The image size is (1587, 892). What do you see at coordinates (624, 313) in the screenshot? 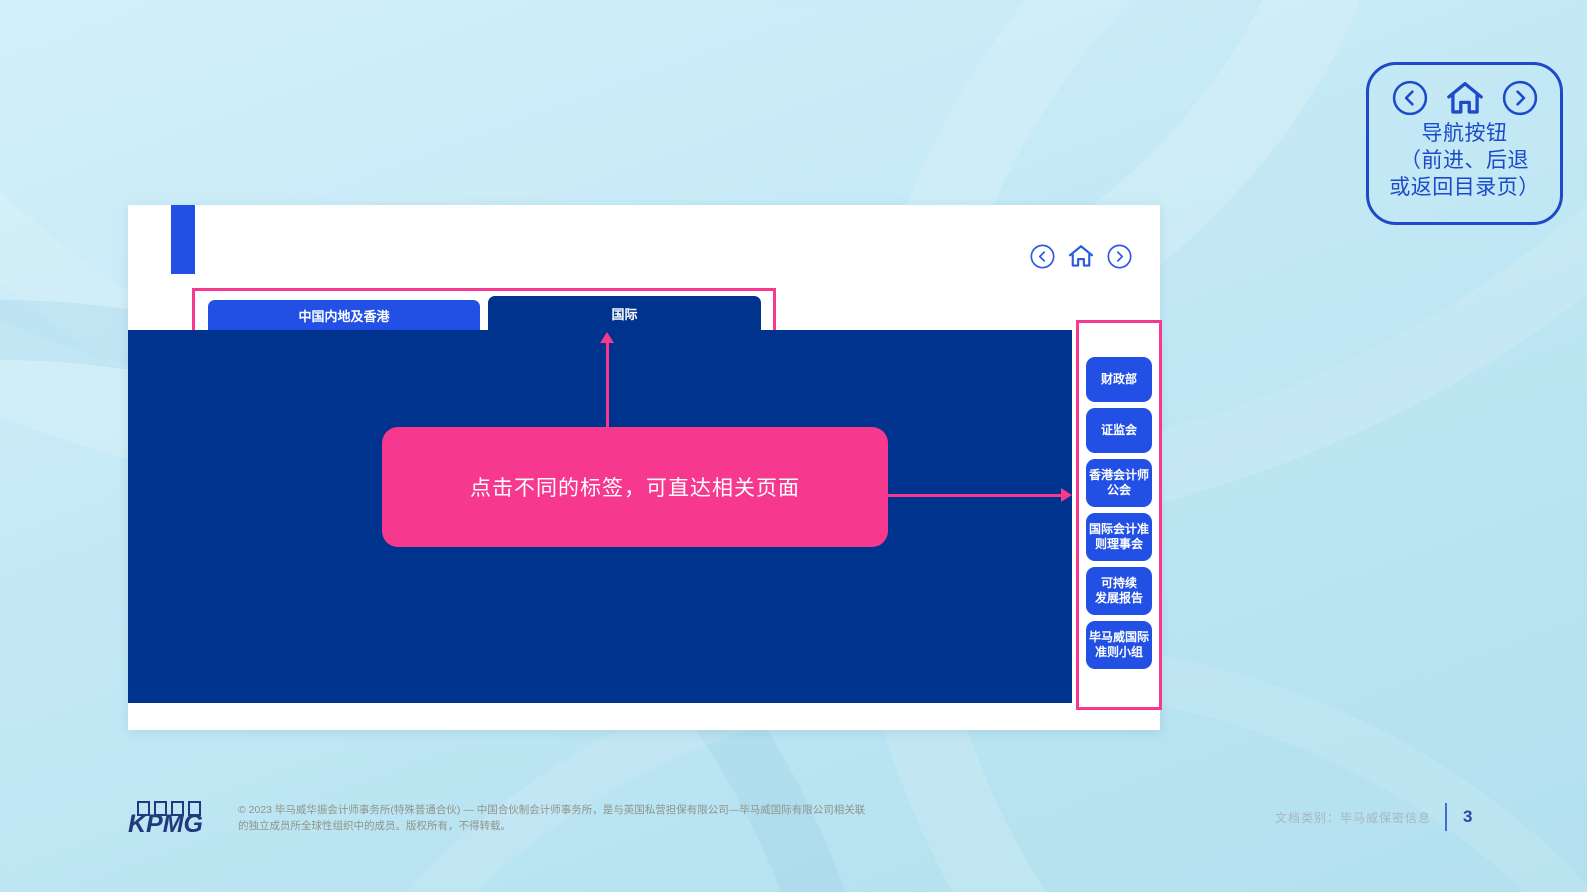
I see `tab-international: 国际` at bounding box center [624, 313].